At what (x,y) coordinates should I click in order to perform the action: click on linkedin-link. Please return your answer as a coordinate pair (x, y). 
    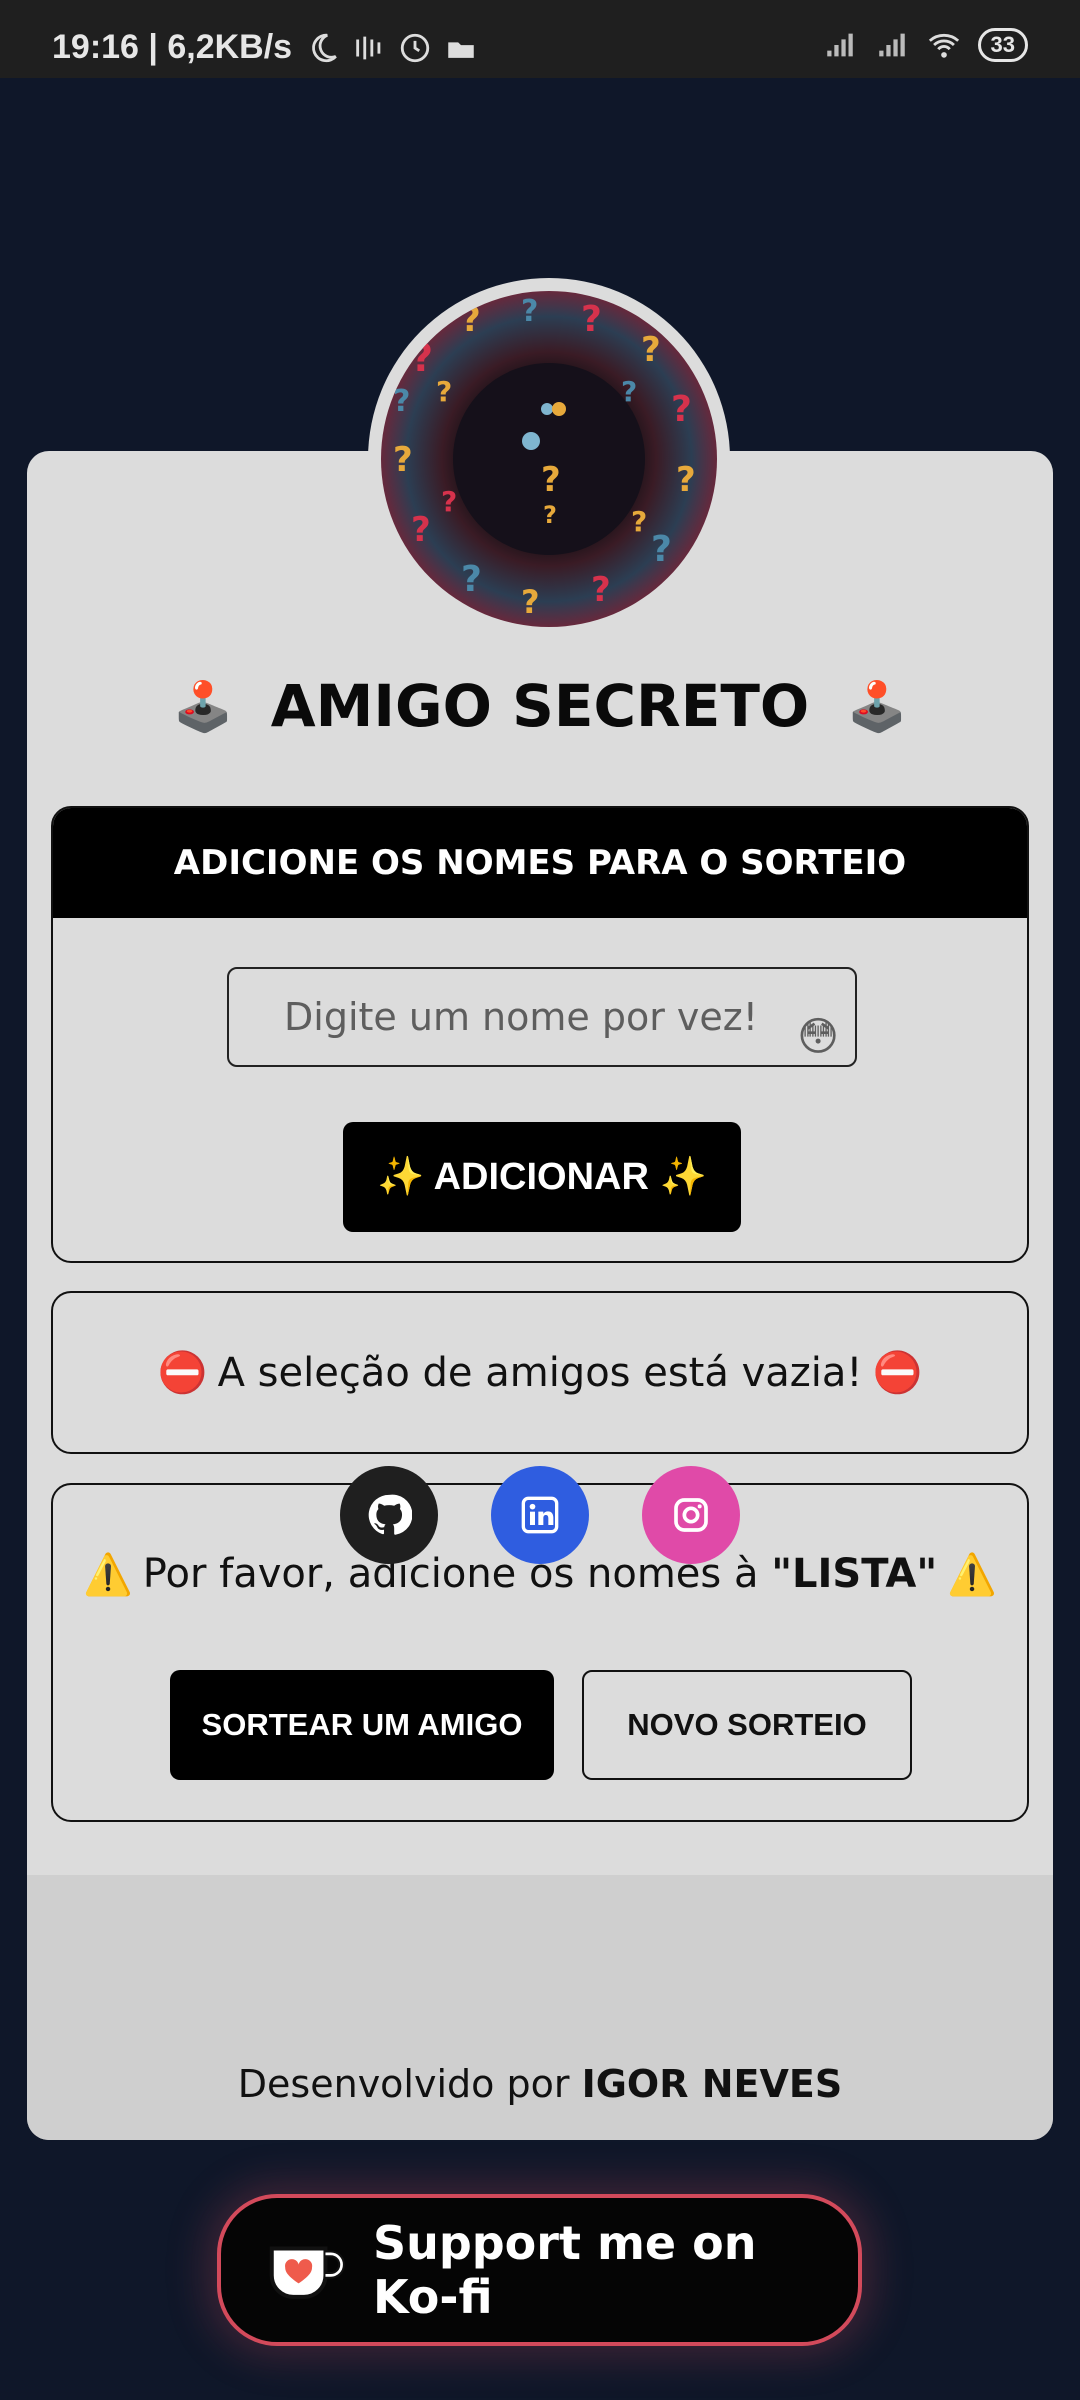
    Looking at the image, I should click on (540, 1515).